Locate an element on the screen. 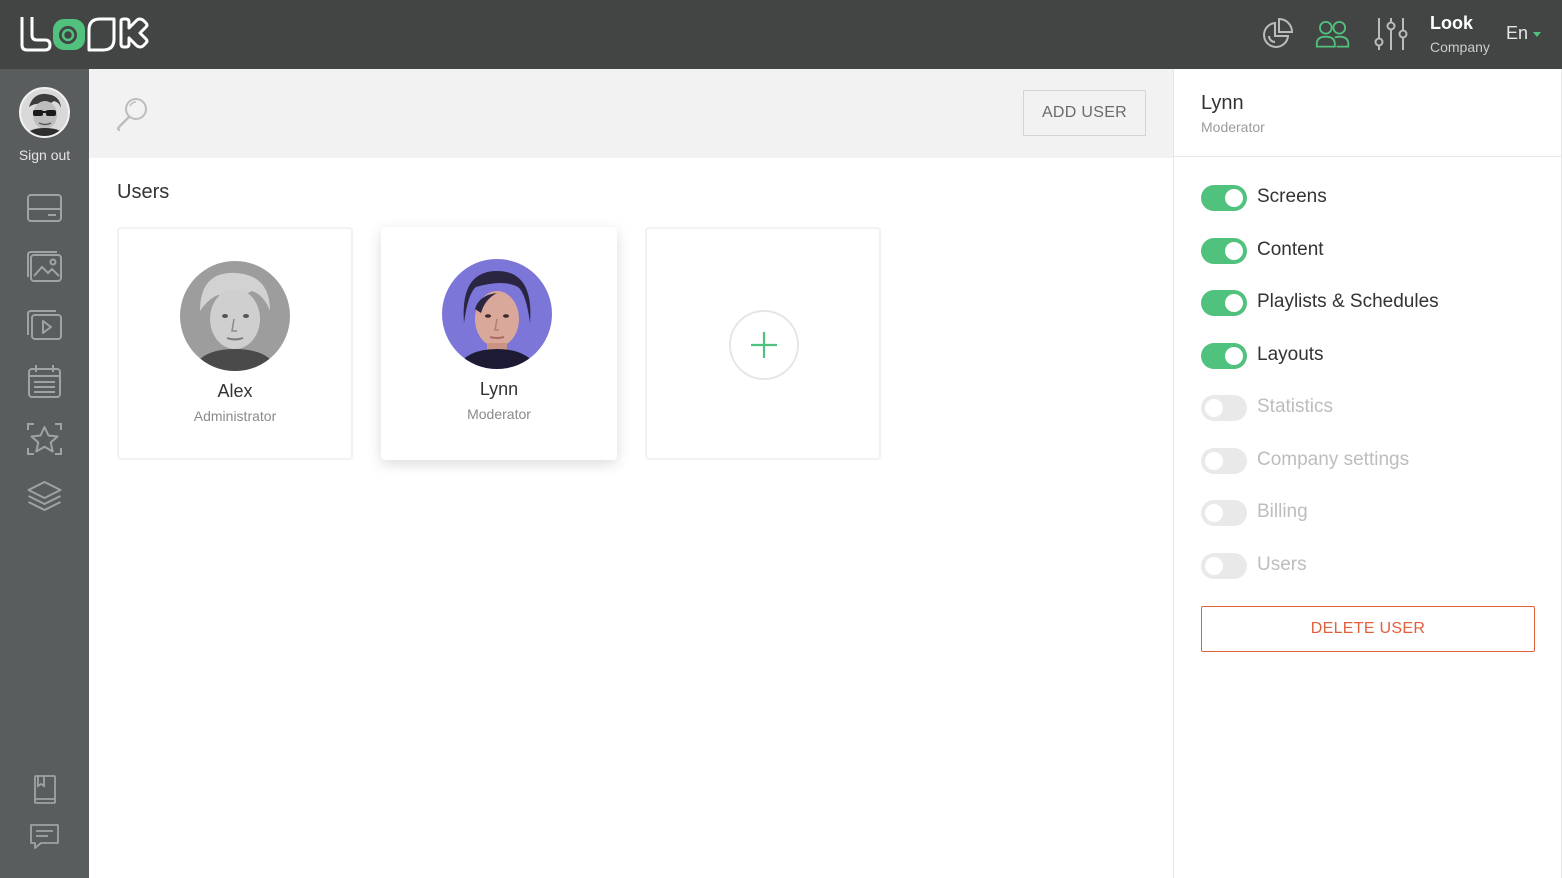 This screenshot has height=878, width=1562. current-user-avatar is located at coordinates (44, 112).